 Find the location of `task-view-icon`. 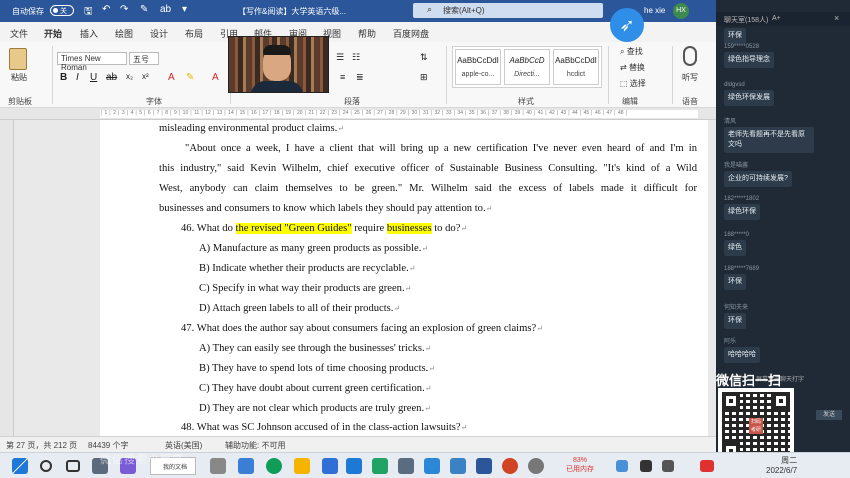

task-view-icon is located at coordinates (73, 466).